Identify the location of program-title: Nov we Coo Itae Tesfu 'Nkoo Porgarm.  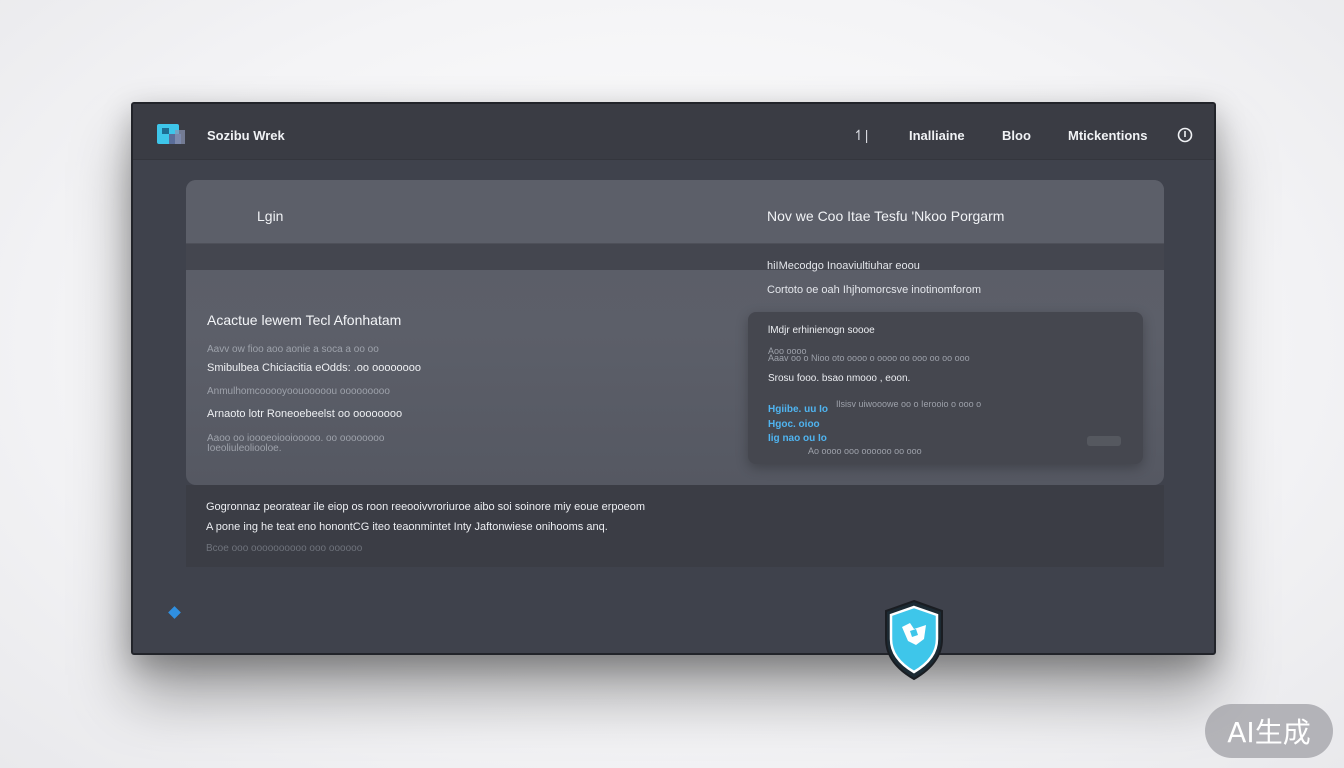
(886, 216).